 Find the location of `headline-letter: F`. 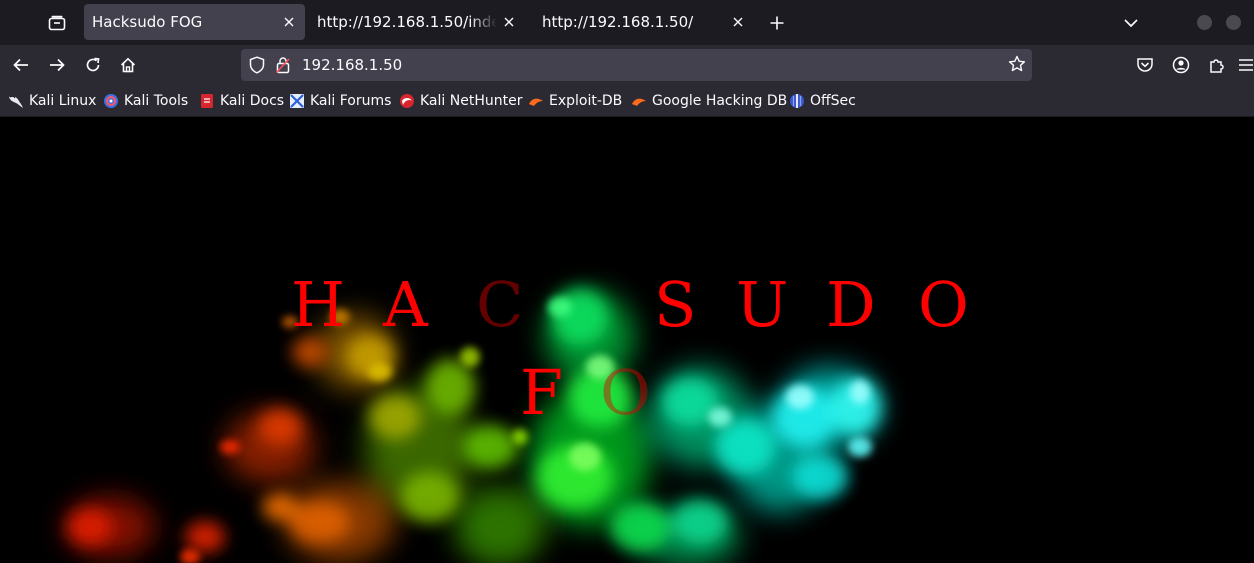

headline-letter: F is located at coordinates (542, 392).